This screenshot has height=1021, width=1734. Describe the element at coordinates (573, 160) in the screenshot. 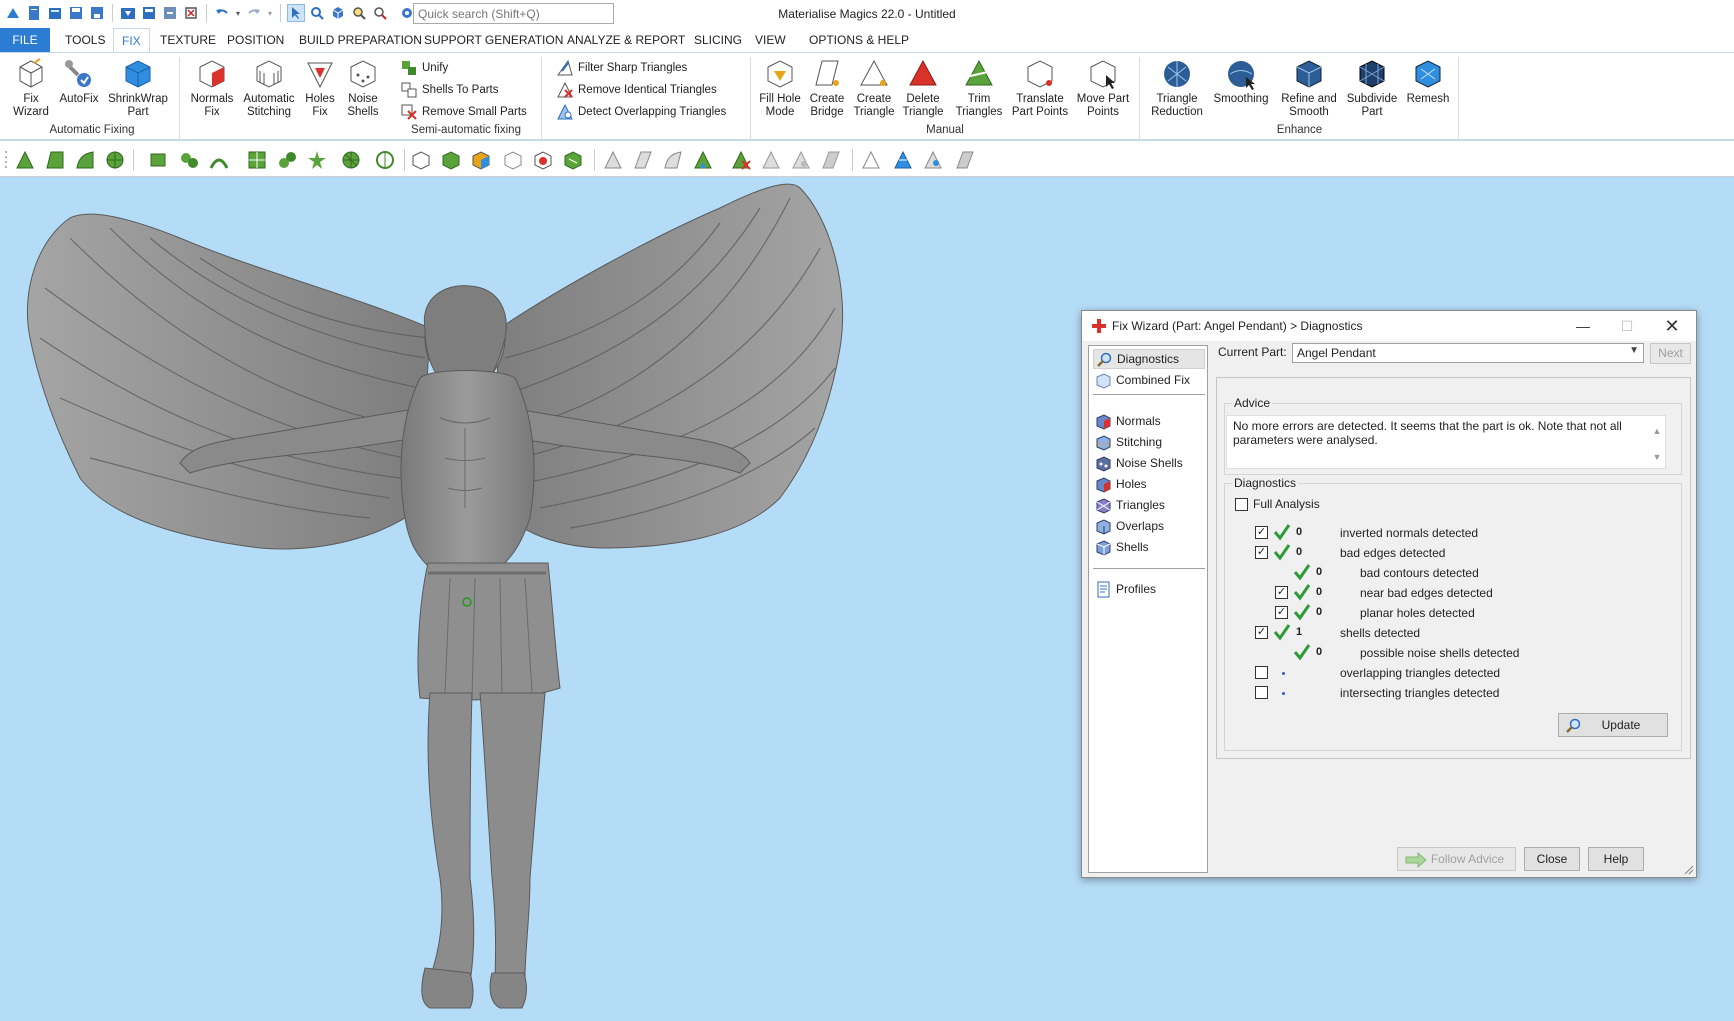

I see `part-cube-invert-icon` at that location.